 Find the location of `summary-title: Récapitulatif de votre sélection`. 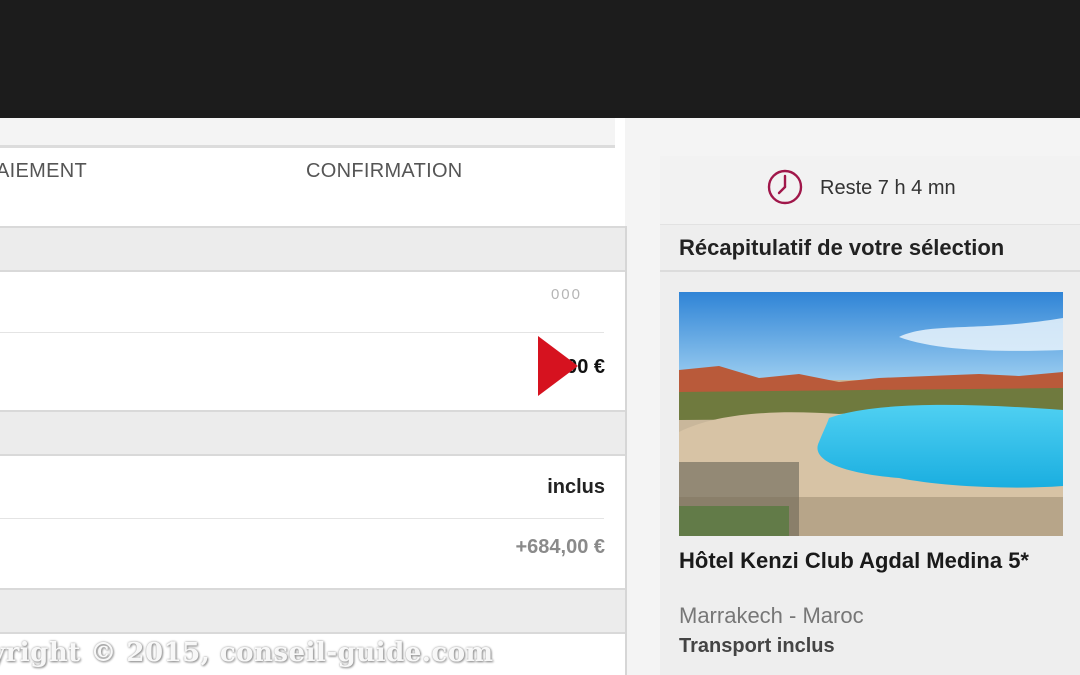

summary-title: Récapitulatif de votre sélection is located at coordinates (842, 247).